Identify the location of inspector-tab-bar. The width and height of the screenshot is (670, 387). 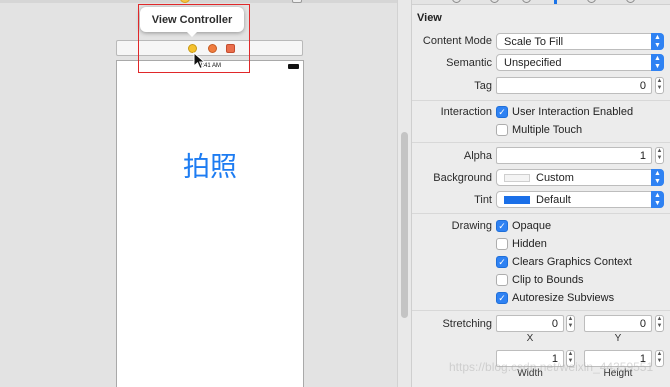
(541, 2).